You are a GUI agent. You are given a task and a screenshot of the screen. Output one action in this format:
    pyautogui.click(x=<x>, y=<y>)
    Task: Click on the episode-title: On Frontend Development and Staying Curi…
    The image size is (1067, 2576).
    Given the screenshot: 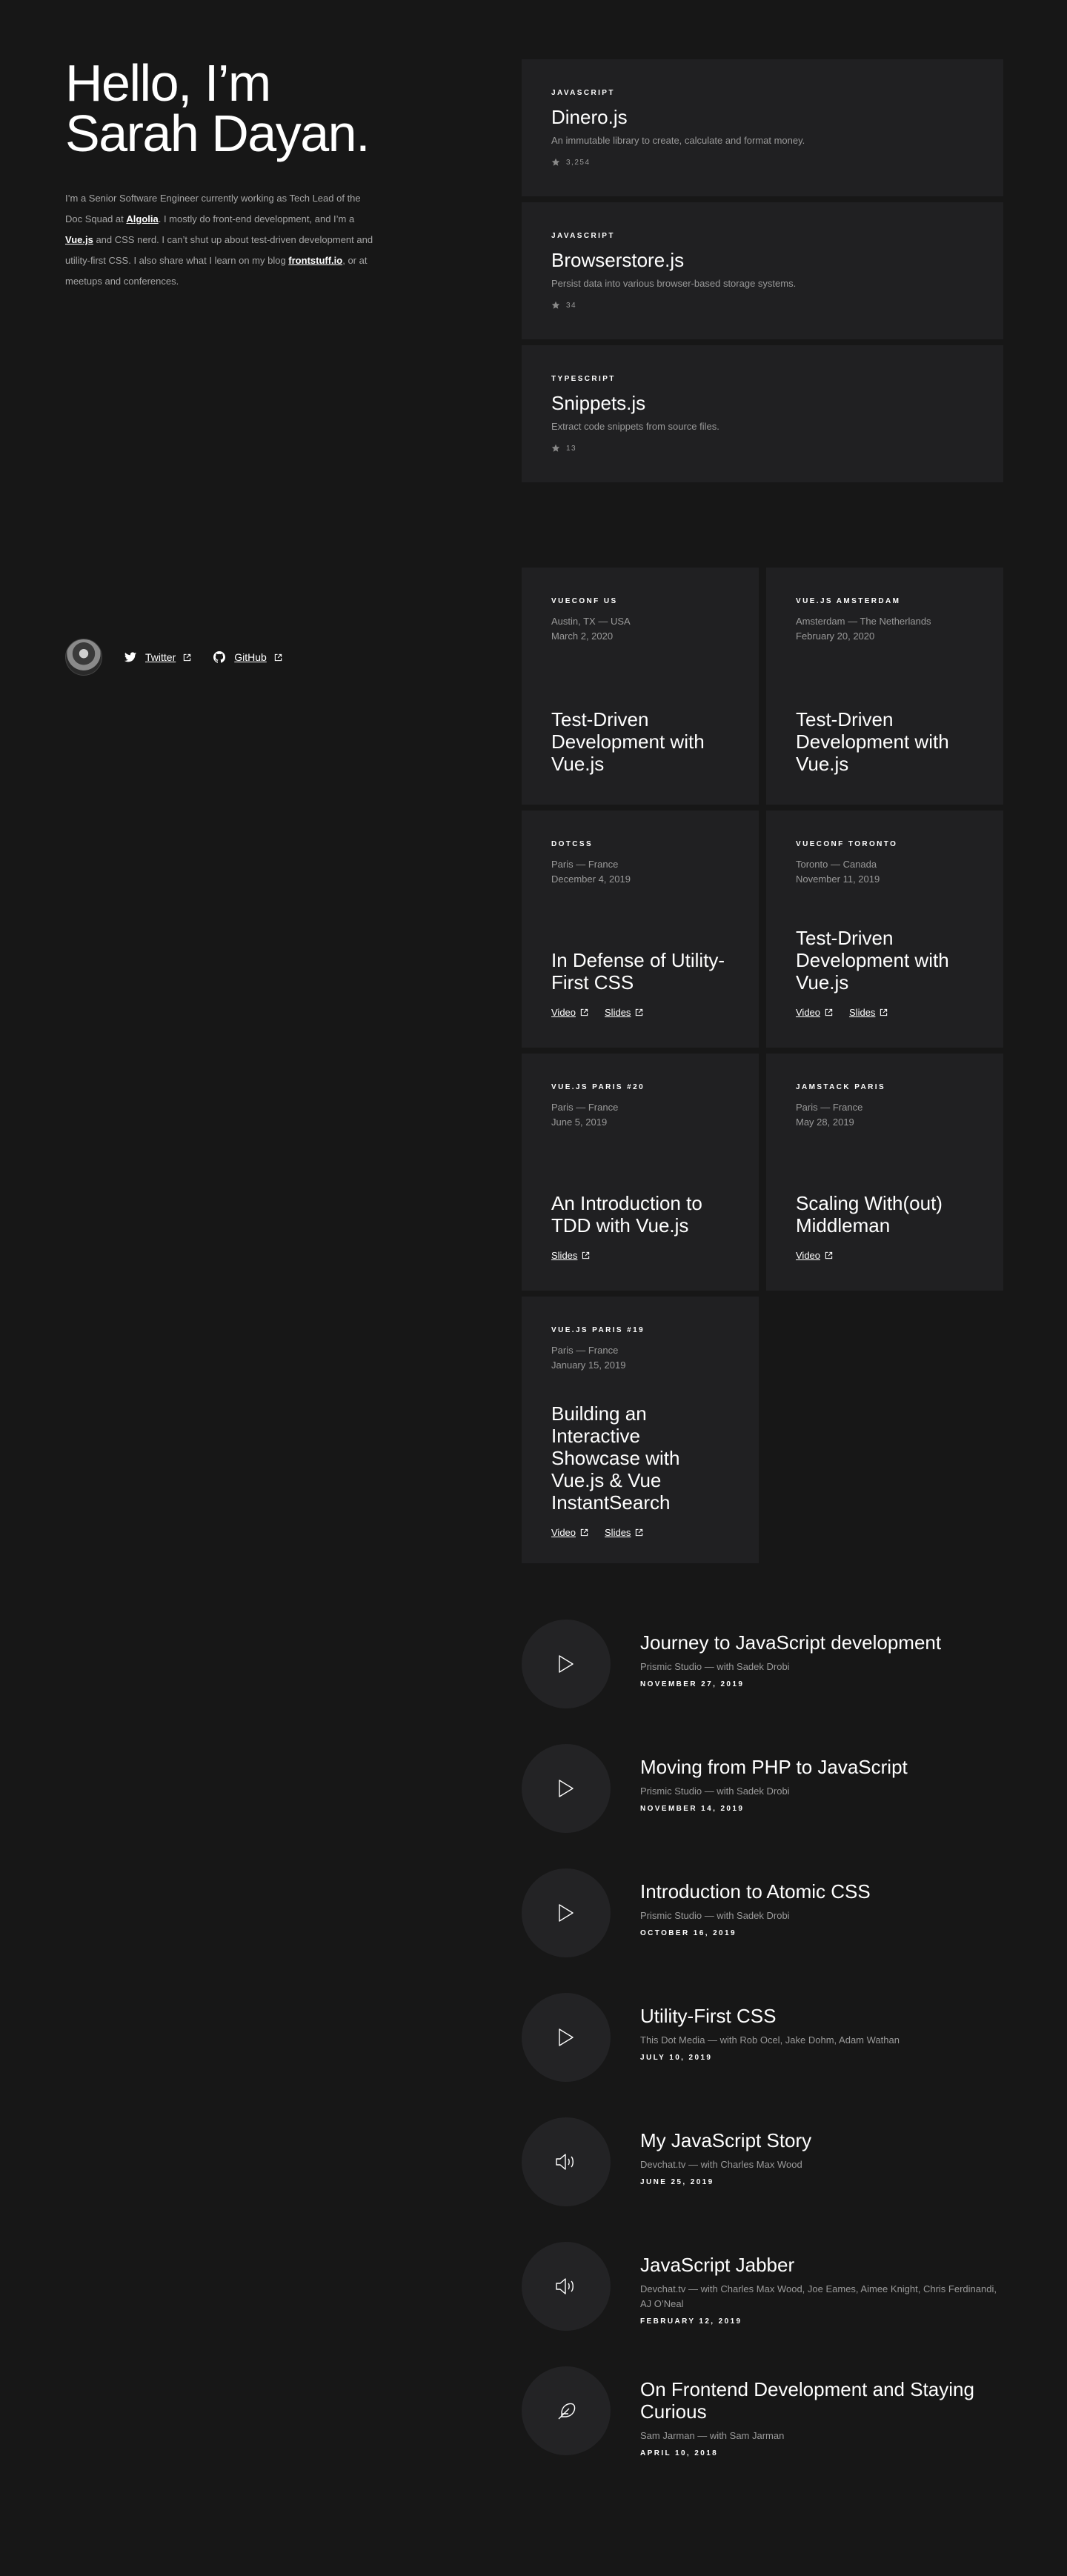 What is the action you would take?
    pyautogui.click(x=821, y=2400)
    